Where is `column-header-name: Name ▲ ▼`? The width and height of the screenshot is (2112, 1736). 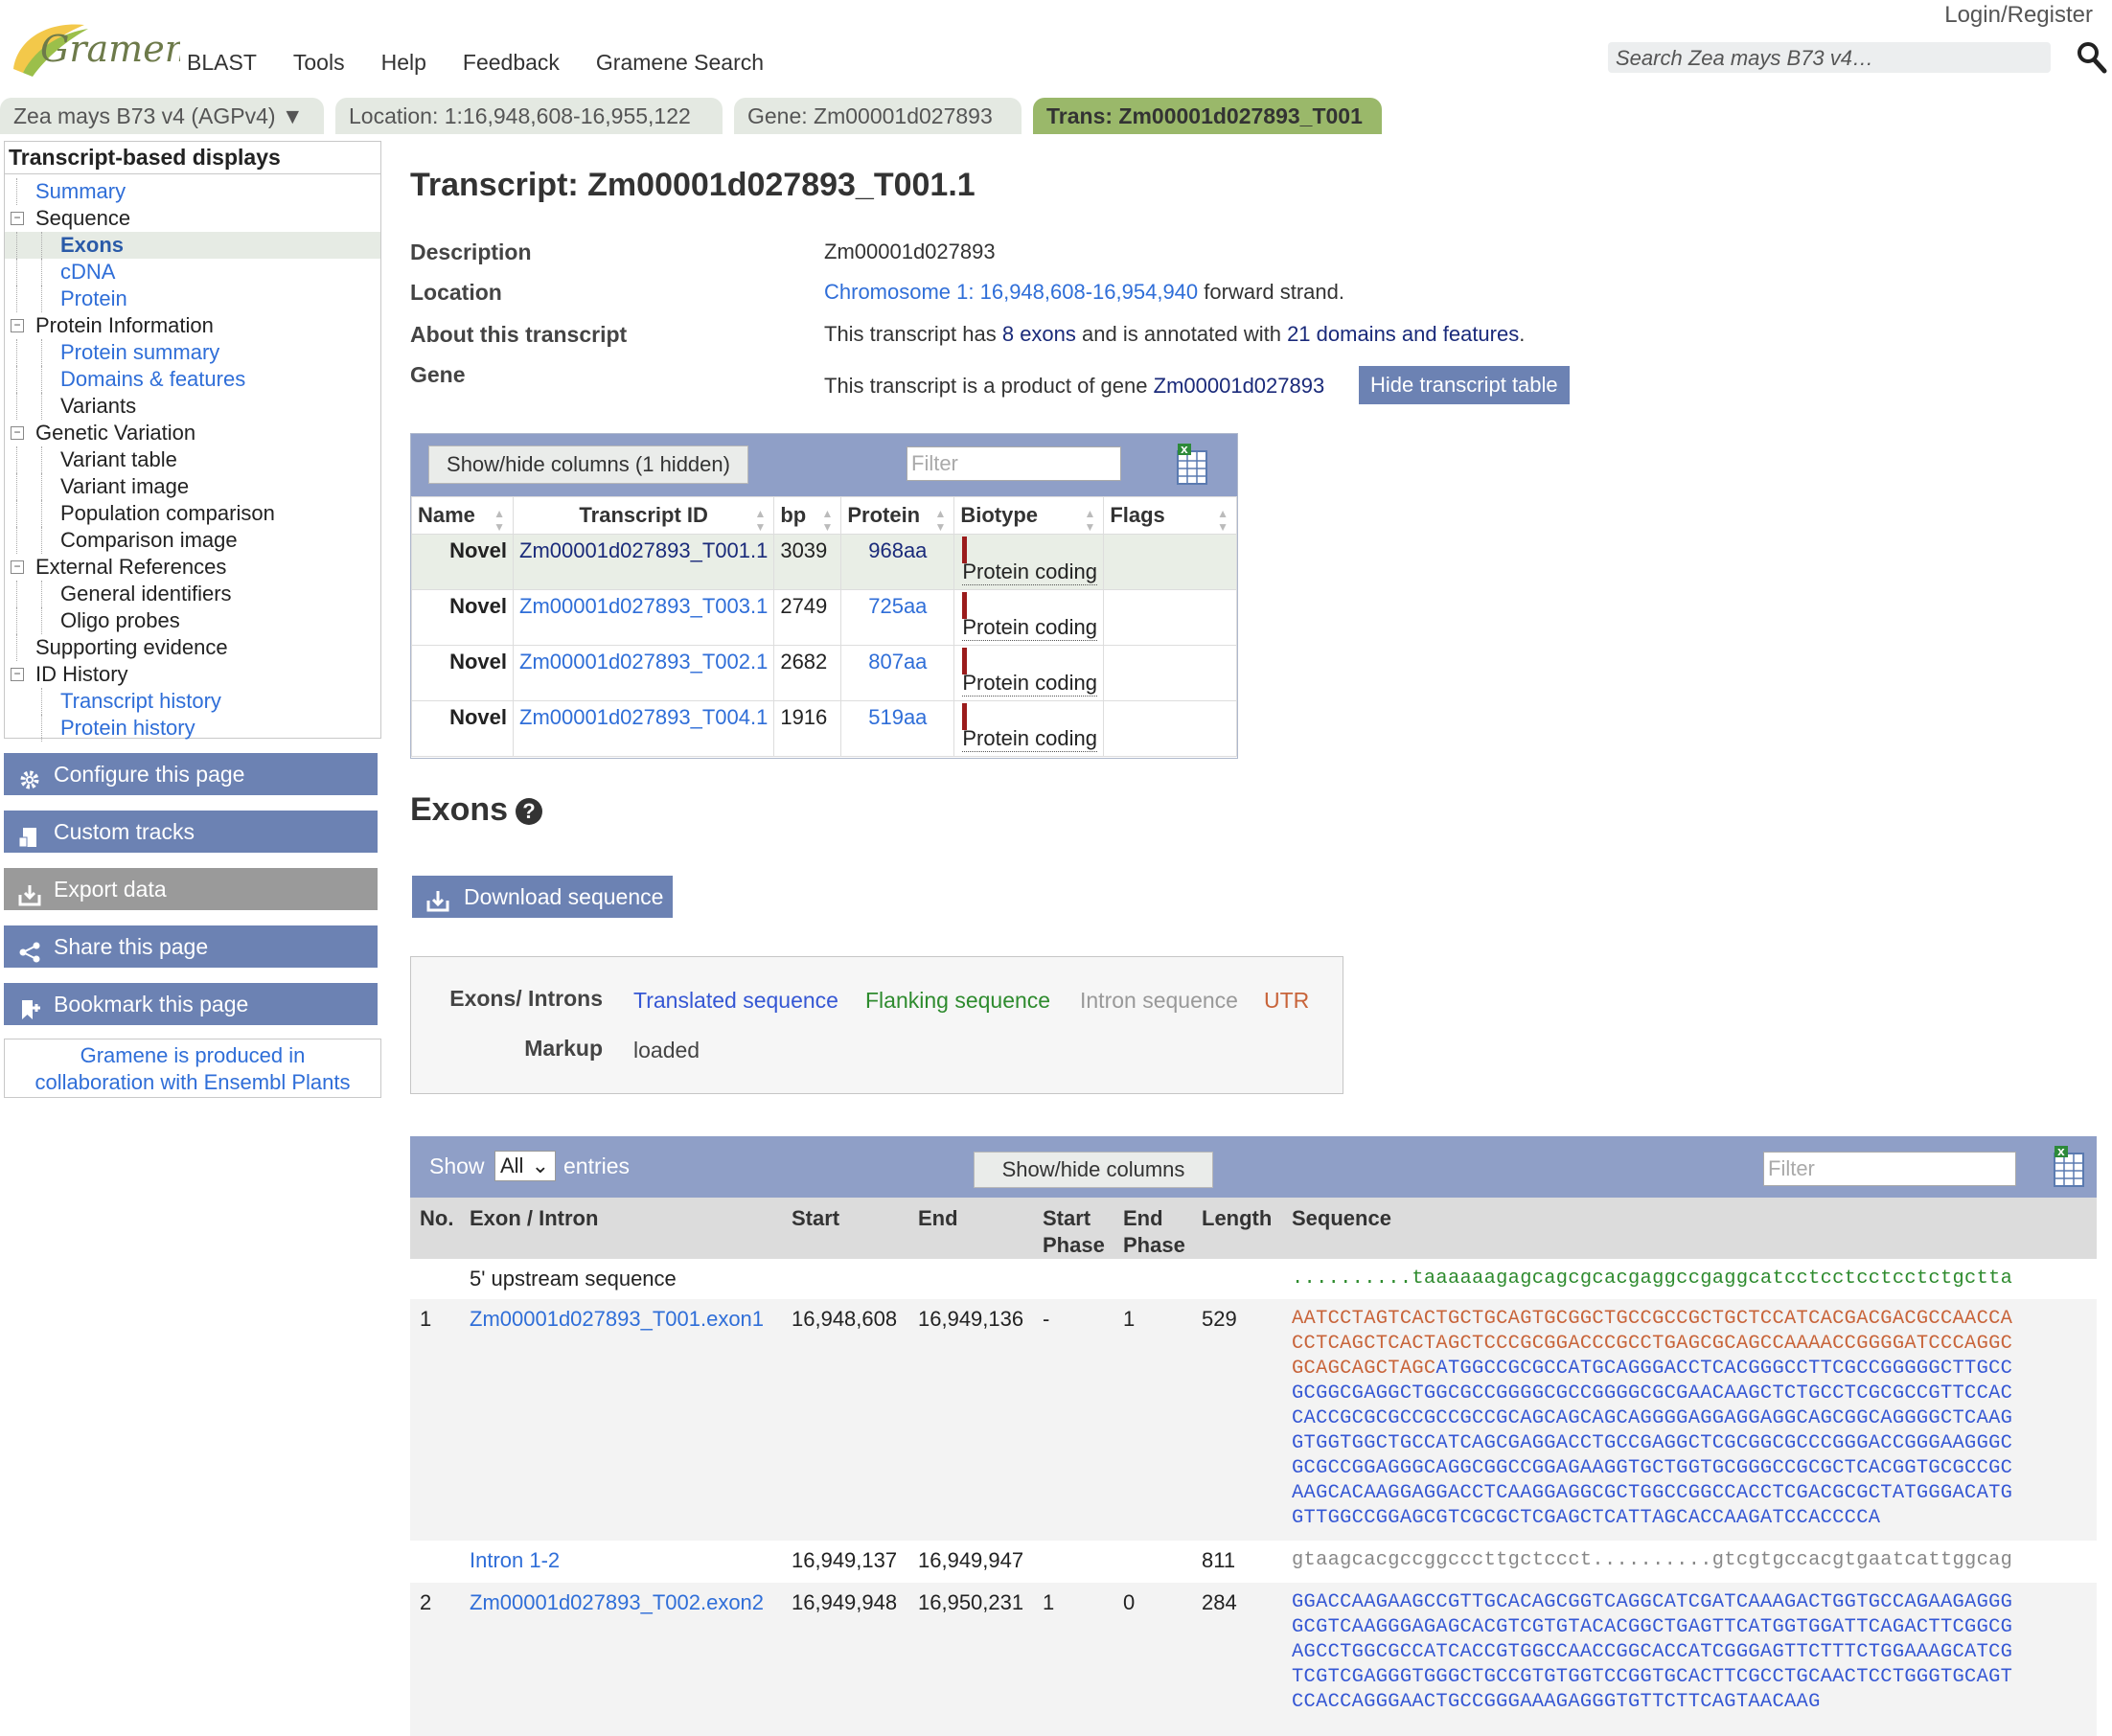
column-header-name: Name ▲ ▼ is located at coordinates (462, 515).